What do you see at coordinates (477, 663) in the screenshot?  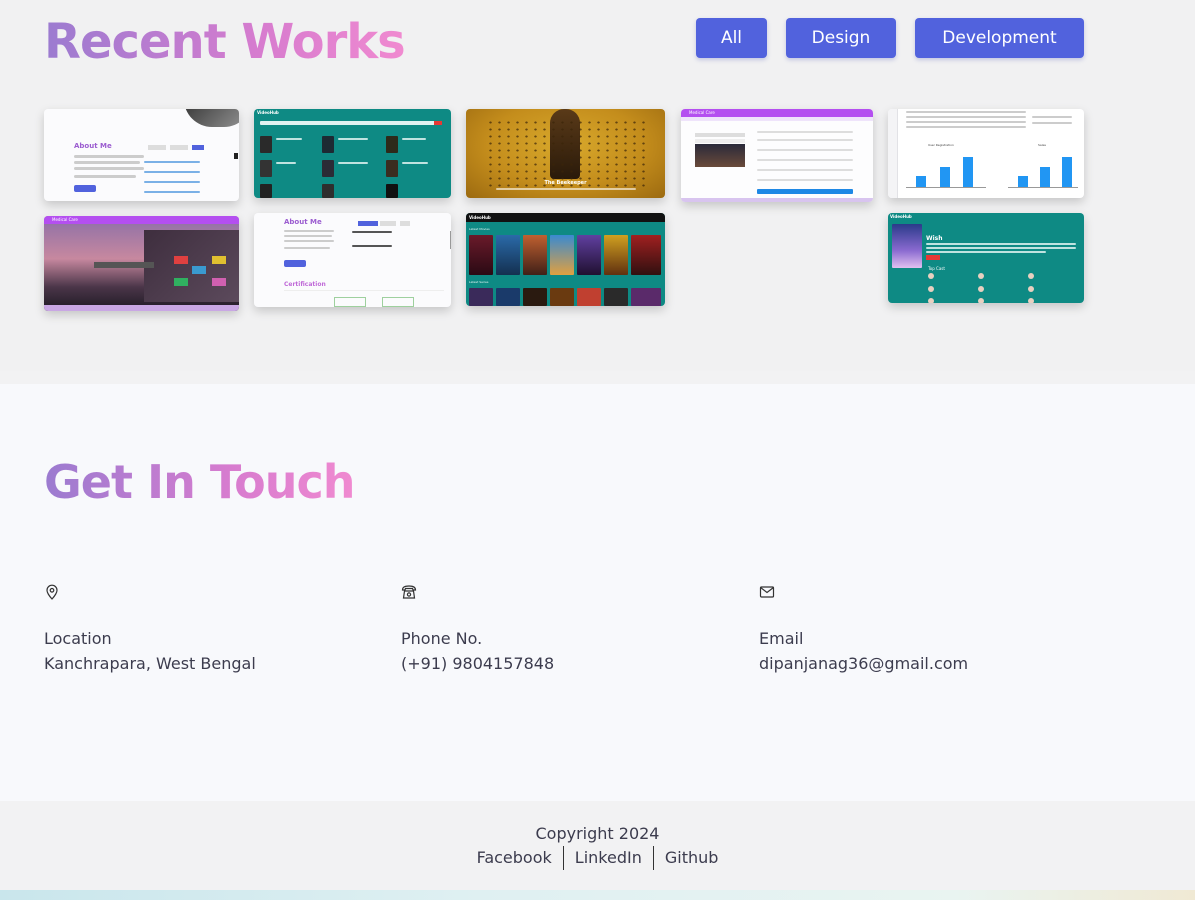 I see `phone-value: (+91) 9804157848` at bounding box center [477, 663].